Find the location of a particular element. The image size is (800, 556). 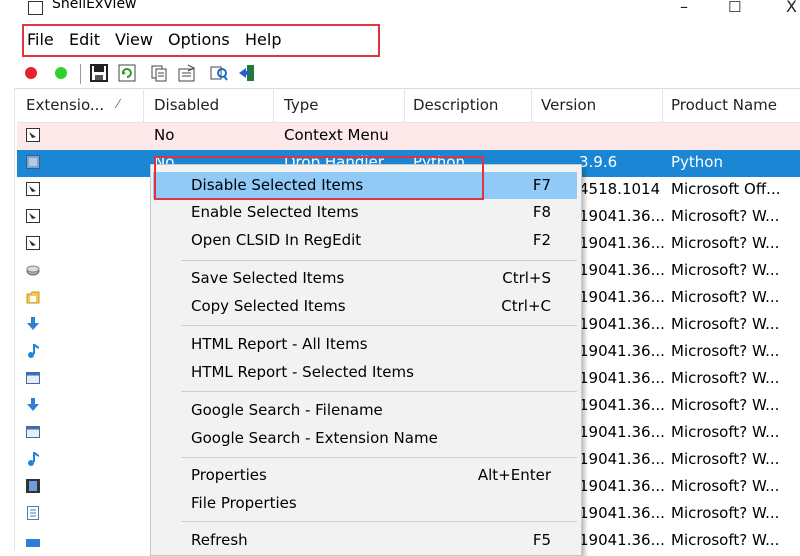

menu-item-label: HTML Report - Selected Items is located at coordinates (302, 372).